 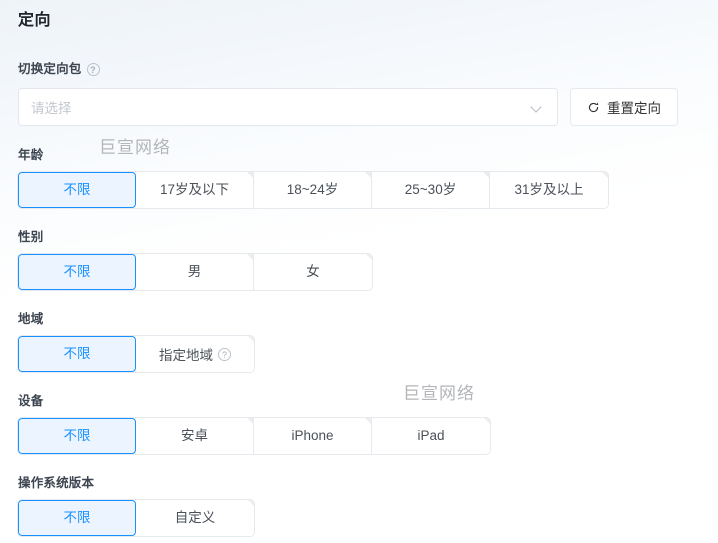 I want to click on option-region-1: 指定地域 ?, so click(x=195, y=354).